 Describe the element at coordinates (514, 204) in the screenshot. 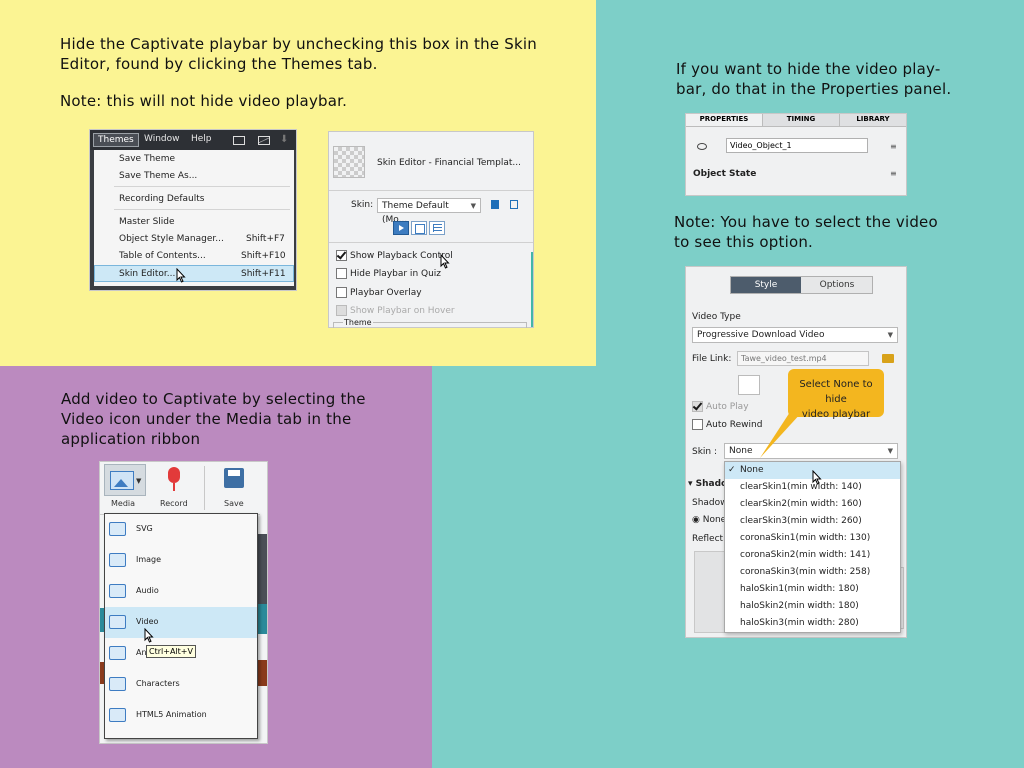

I see `delete-icon` at that location.